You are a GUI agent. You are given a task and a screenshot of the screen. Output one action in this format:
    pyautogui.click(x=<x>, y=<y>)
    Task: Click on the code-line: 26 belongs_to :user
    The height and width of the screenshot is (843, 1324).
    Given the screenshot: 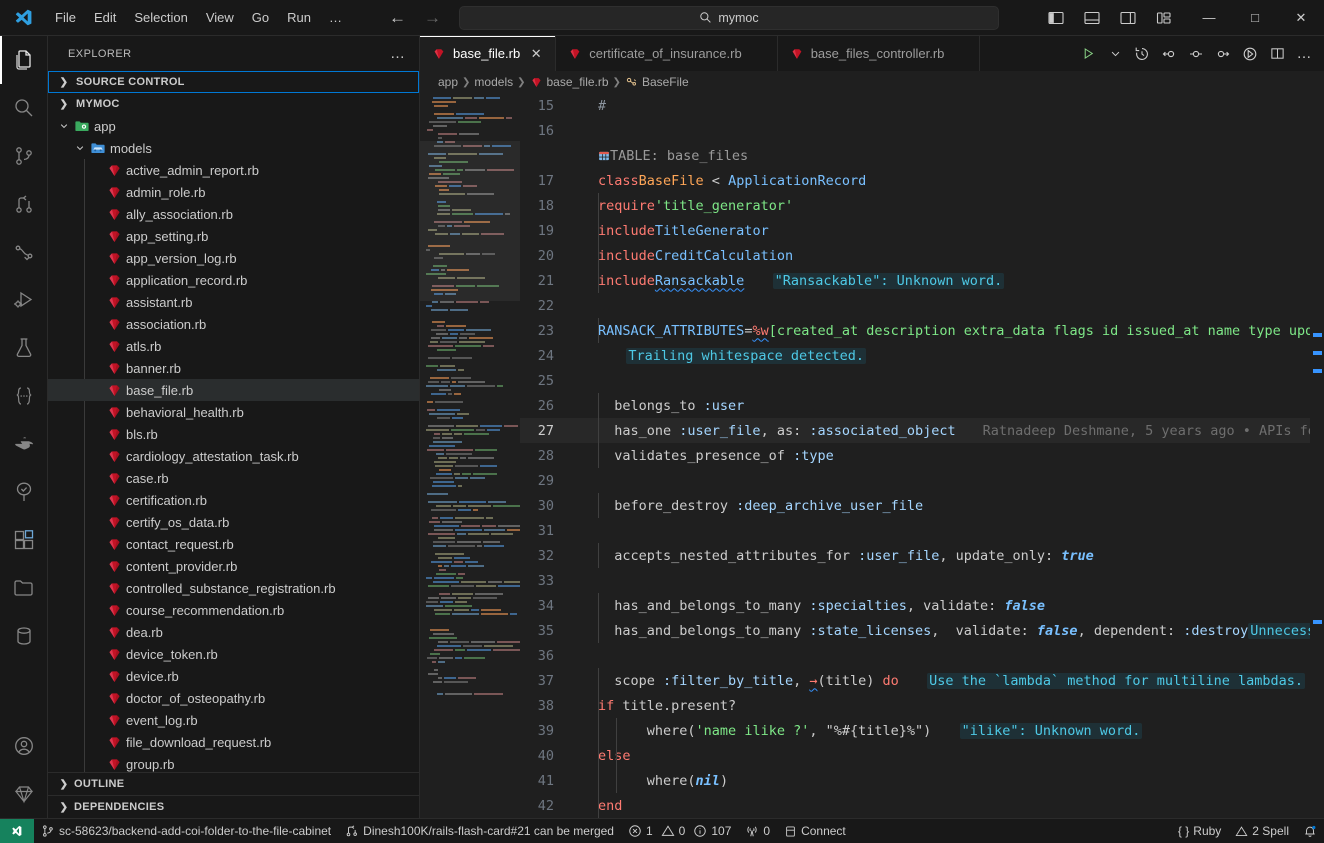 What is the action you would take?
    pyautogui.click(x=922, y=405)
    